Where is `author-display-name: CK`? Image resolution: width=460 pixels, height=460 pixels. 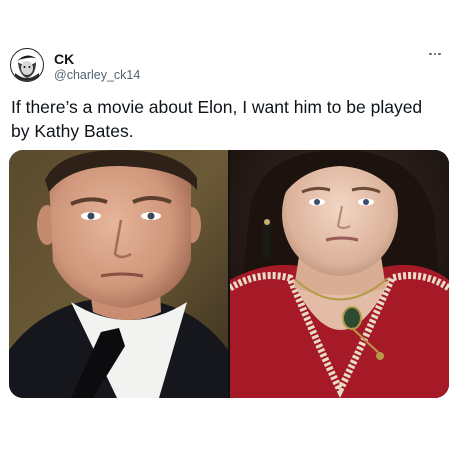
author-display-name: CK is located at coordinates (64, 59).